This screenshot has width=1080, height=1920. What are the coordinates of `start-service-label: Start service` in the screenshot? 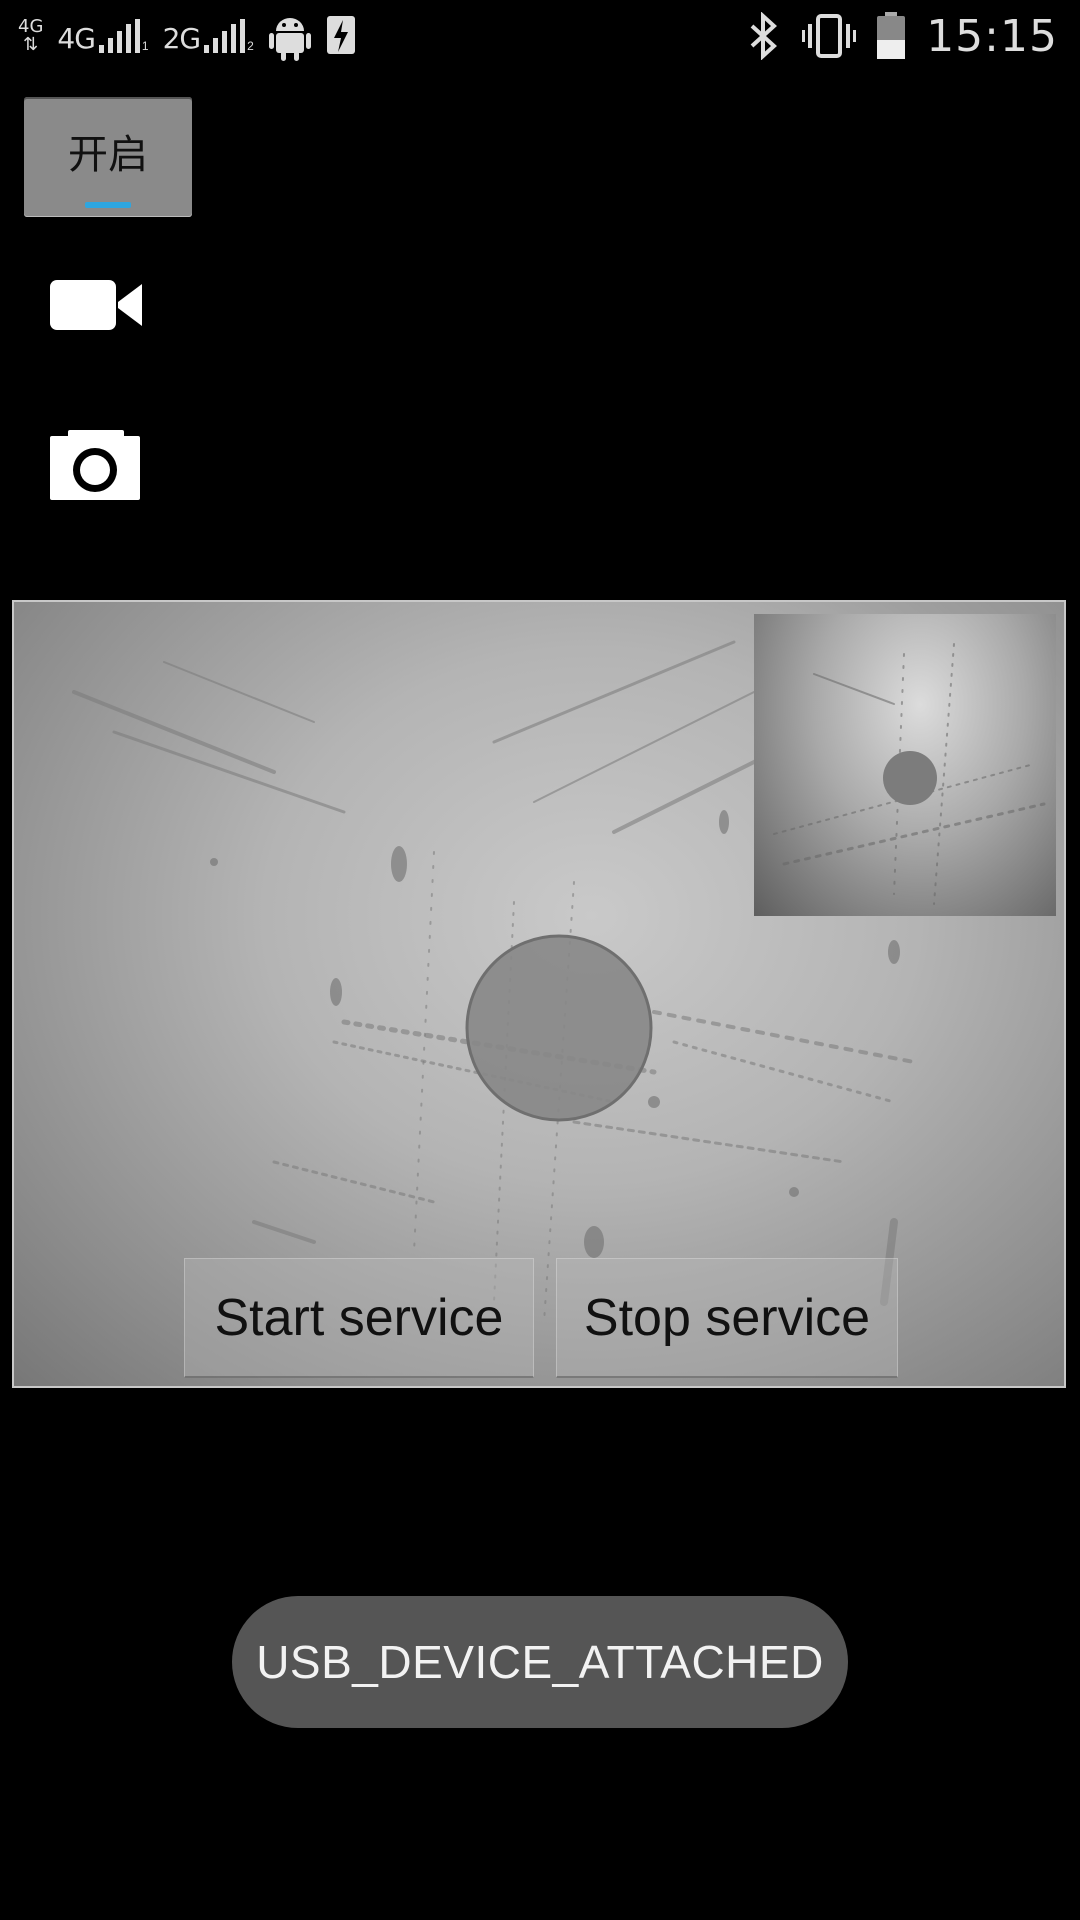 It's located at (359, 1317).